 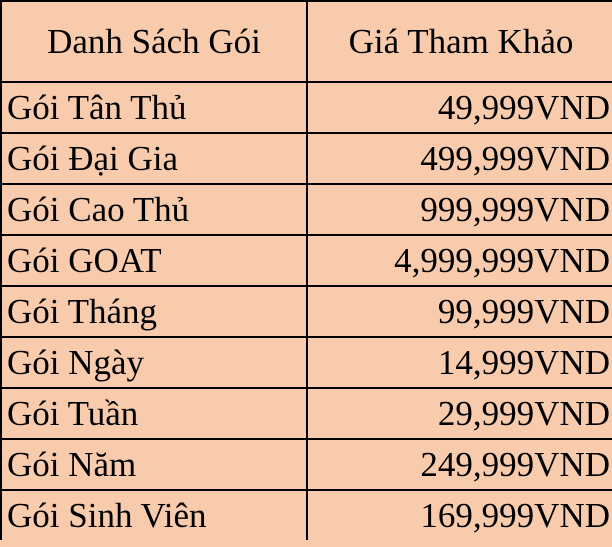 I want to click on table-row: Gói Tuần 29,999VND, so click(x=306, y=413).